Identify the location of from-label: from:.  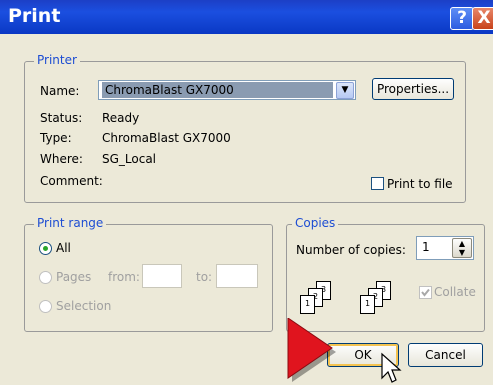
(124, 277).